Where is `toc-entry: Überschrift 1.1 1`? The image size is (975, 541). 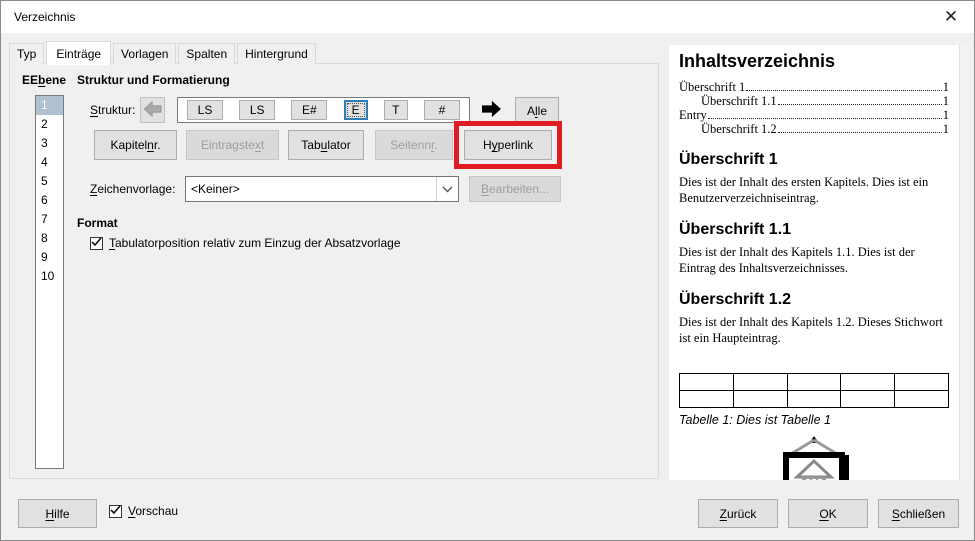 toc-entry: Überschrift 1.1 1 is located at coordinates (825, 101).